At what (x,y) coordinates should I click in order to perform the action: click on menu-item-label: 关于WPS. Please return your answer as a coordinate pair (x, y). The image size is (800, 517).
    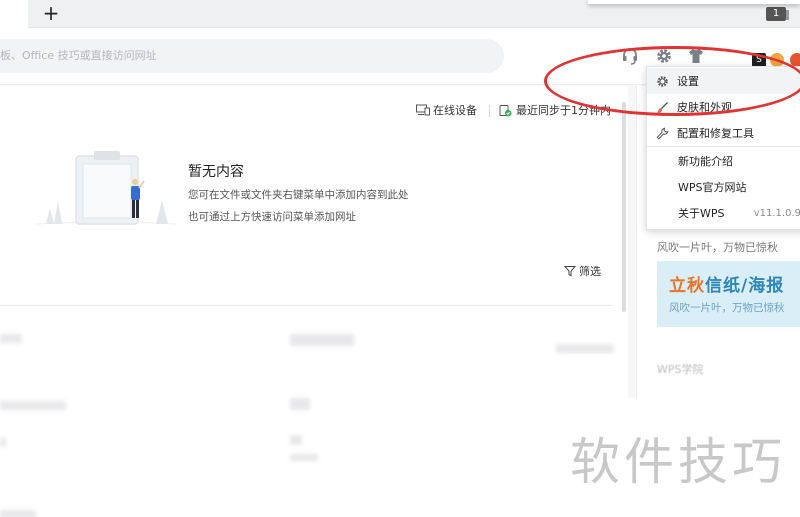
    Looking at the image, I should click on (701, 213).